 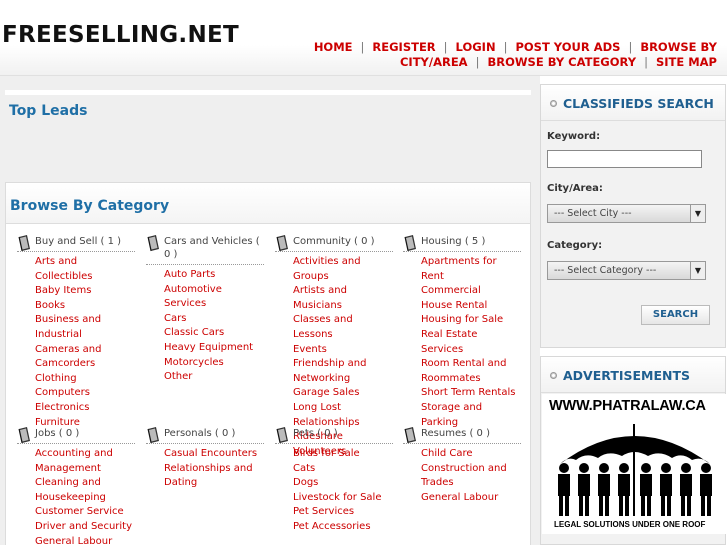 What do you see at coordinates (447, 453) in the screenshot?
I see `subcategory-link: Child Care` at bounding box center [447, 453].